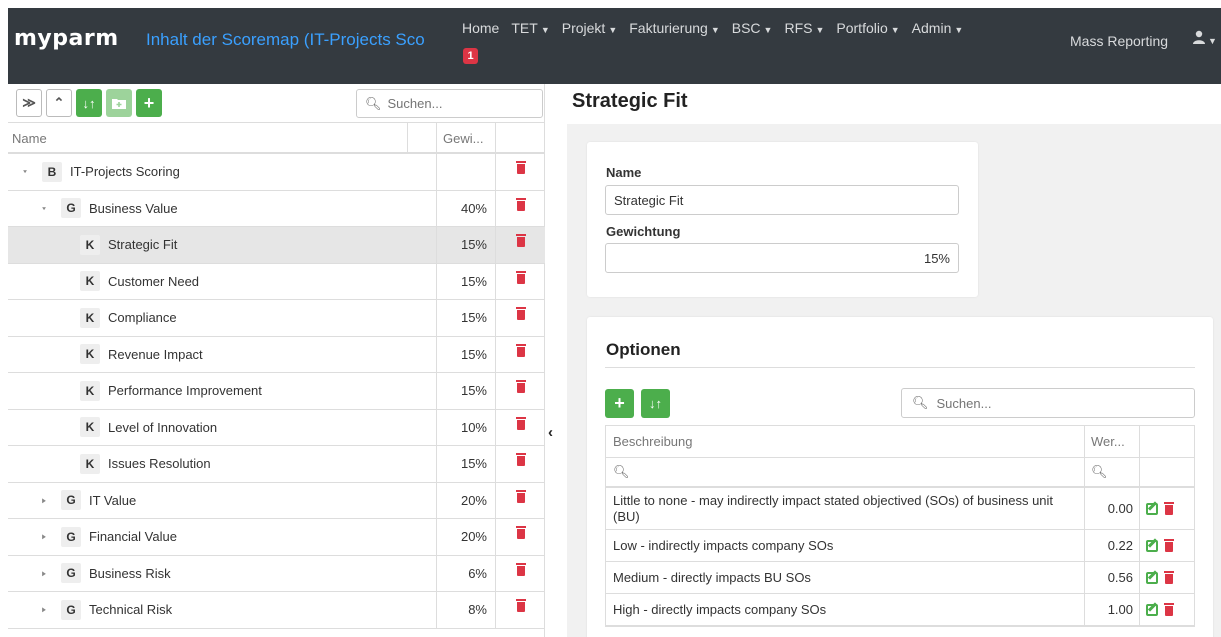  Describe the element at coordinates (938, 28) in the screenshot. I see `nav-admin: Admin ▼` at that location.